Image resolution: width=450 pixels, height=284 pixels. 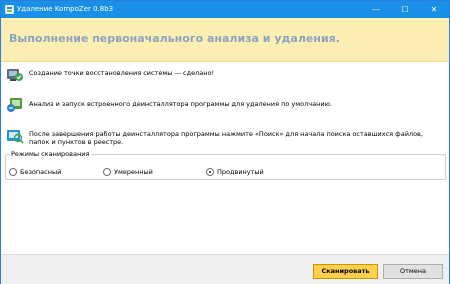 I want to click on close-button: ✕, so click(x=434, y=9).